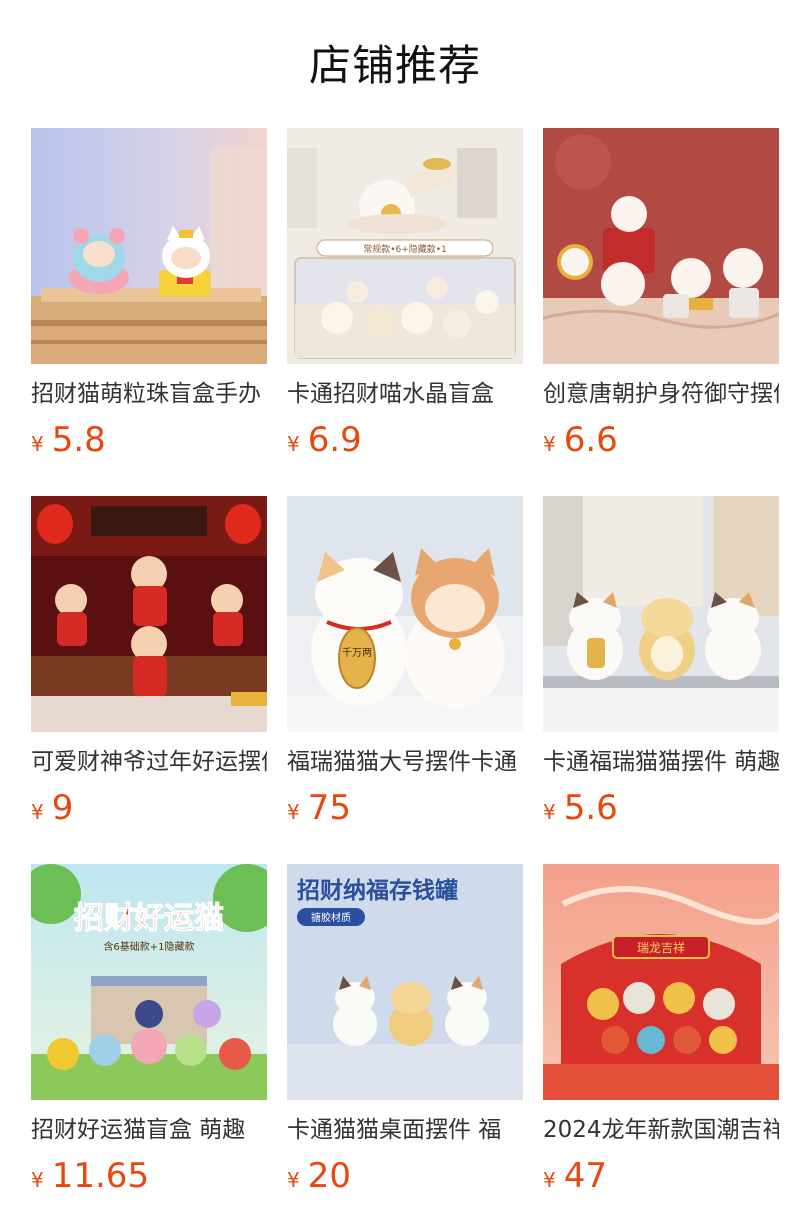 The height and width of the screenshot is (1232, 790). What do you see at coordinates (405, 249) in the screenshot?
I see `banner-text: 常规款•6+隐藏款•1` at bounding box center [405, 249].